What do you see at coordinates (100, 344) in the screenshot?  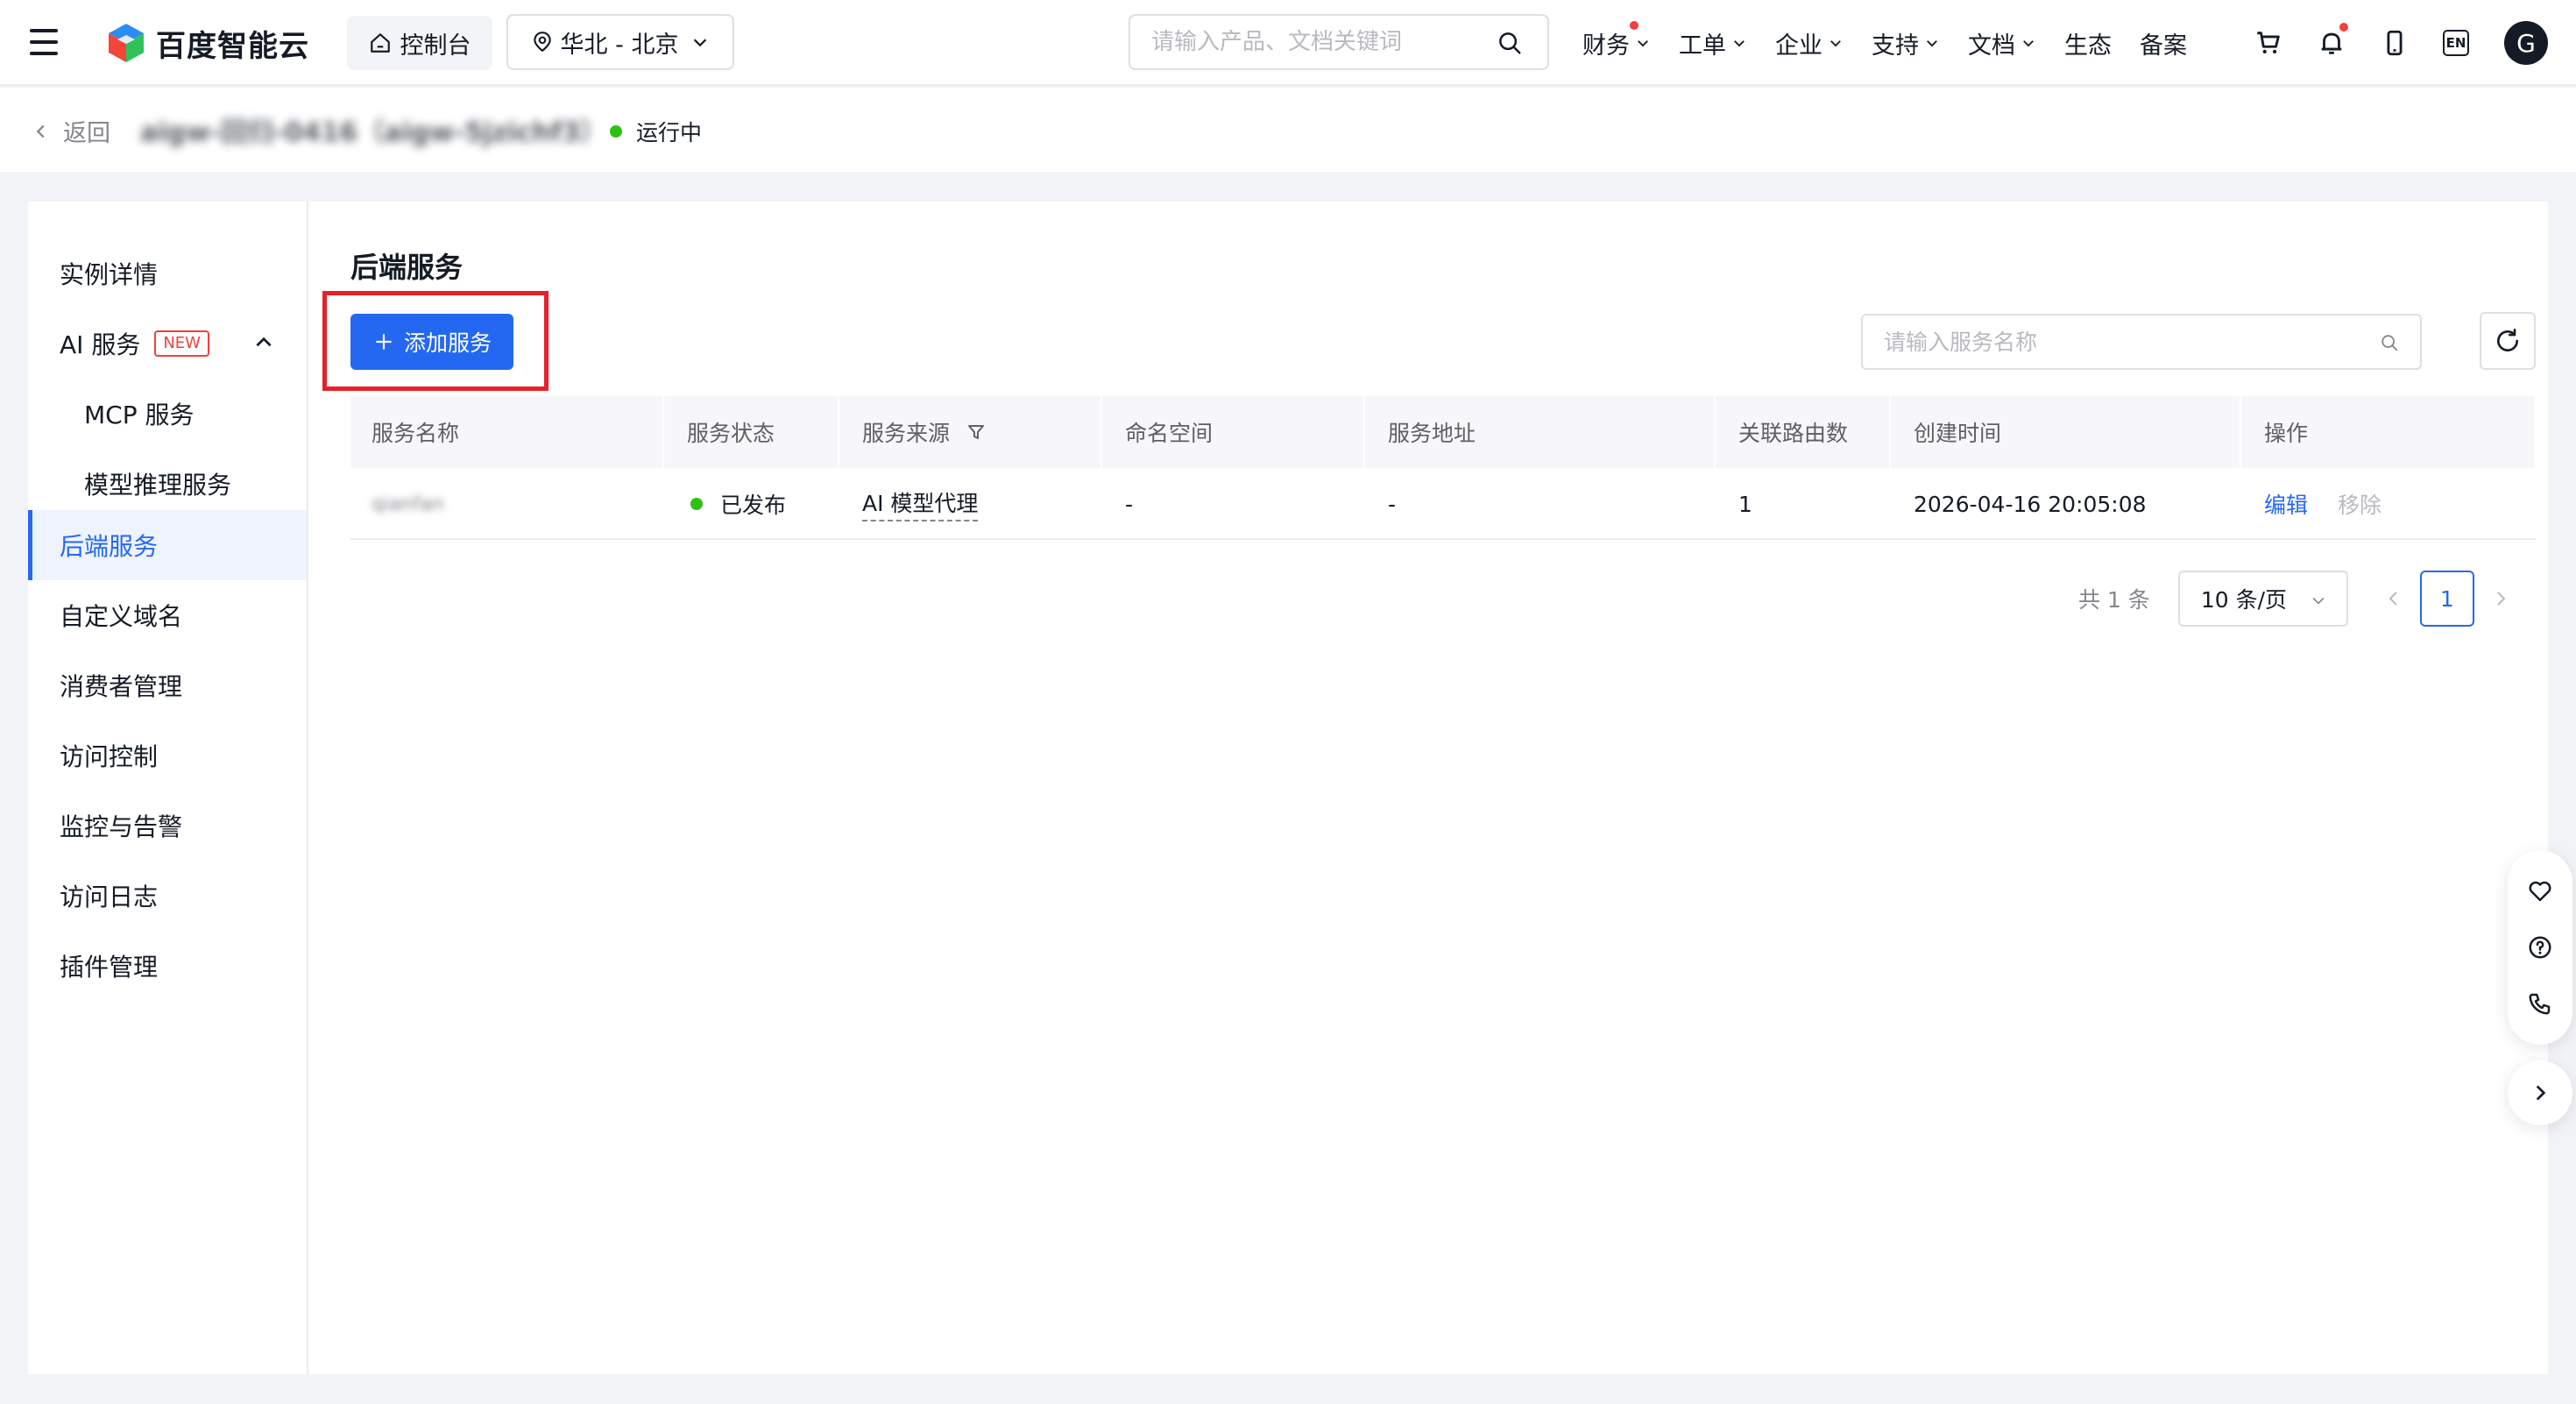 I see `sidebar-item-label: AI 服务` at bounding box center [100, 344].